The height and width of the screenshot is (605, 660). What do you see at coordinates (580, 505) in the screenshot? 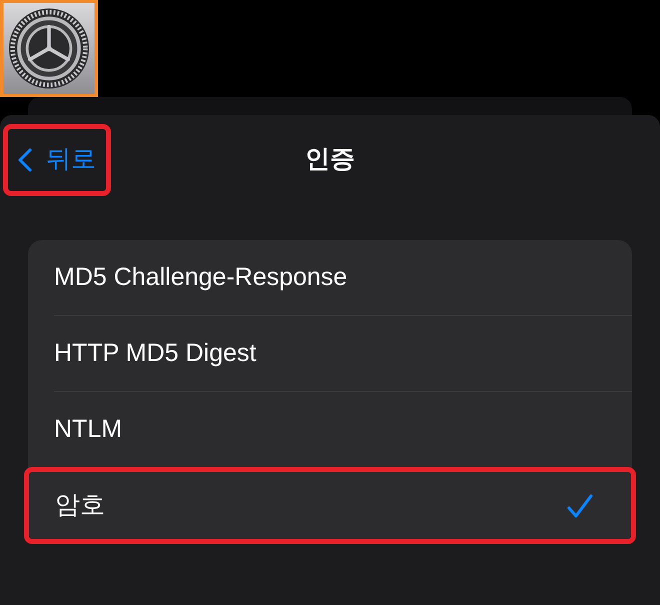
I see `checkmark-icon` at bounding box center [580, 505].